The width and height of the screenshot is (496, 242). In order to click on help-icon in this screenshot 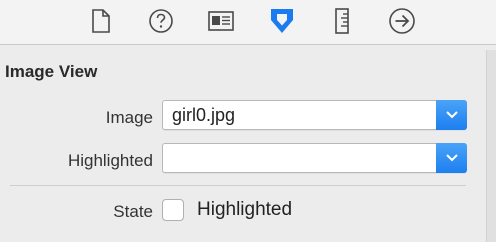, I will do `click(161, 21)`.